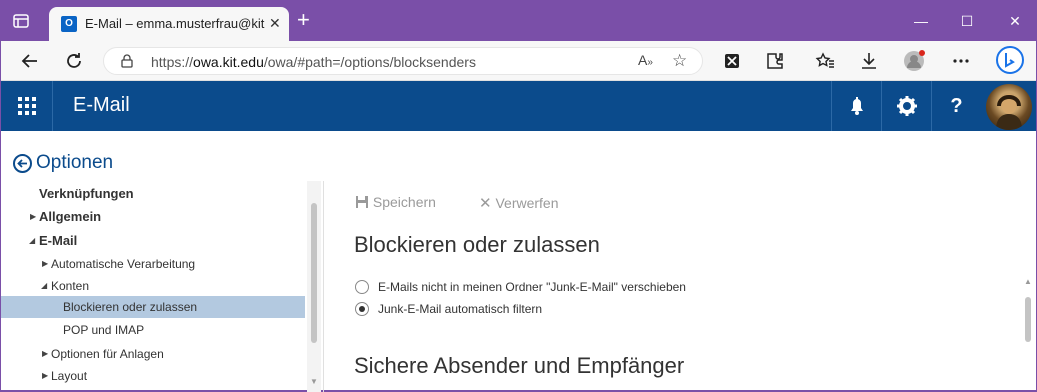 The height and width of the screenshot is (392, 1037). Describe the element at coordinates (86, 193) in the screenshot. I see `nav-item-label: Verknüpfungen` at that location.